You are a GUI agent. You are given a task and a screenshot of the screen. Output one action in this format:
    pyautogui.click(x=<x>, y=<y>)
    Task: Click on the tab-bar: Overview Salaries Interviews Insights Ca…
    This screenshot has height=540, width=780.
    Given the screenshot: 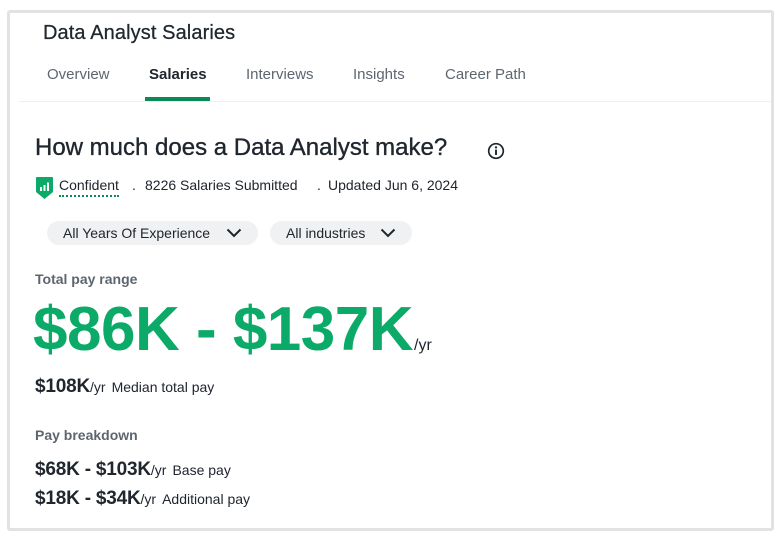 What is the action you would take?
    pyautogui.click(x=395, y=81)
    